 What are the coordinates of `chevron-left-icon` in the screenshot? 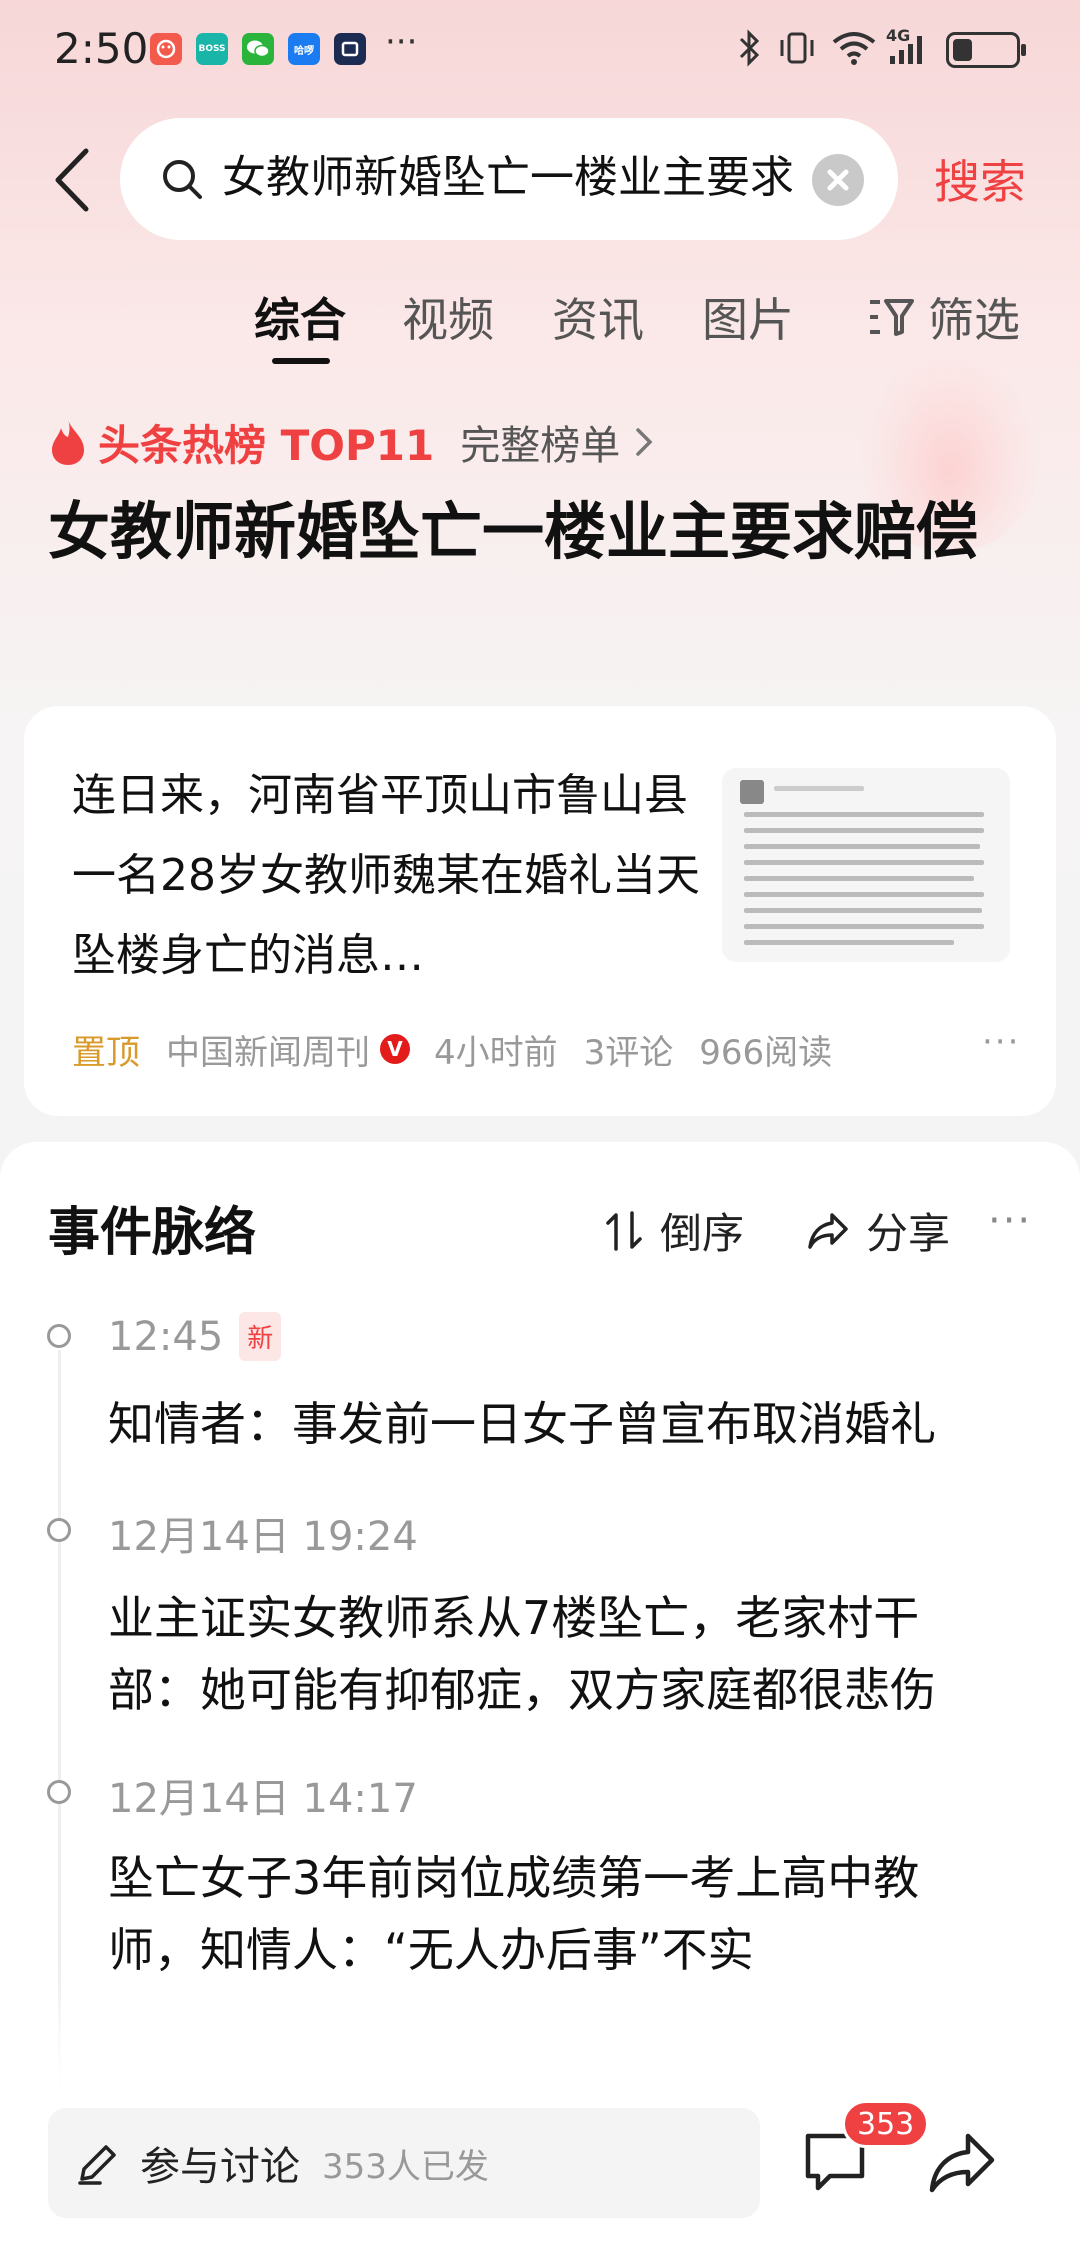 It's located at (72, 180).